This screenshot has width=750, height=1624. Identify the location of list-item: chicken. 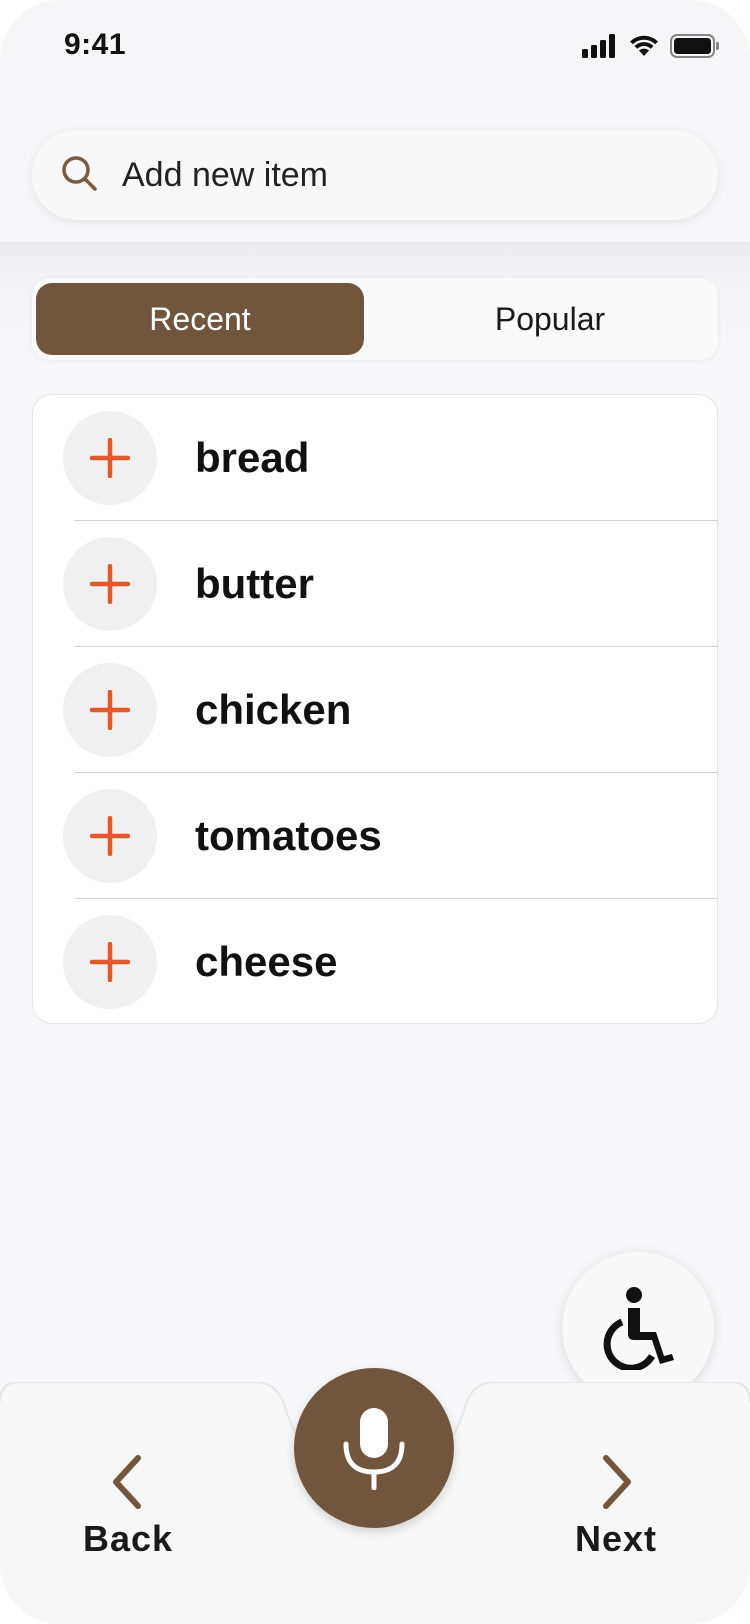
(375, 710).